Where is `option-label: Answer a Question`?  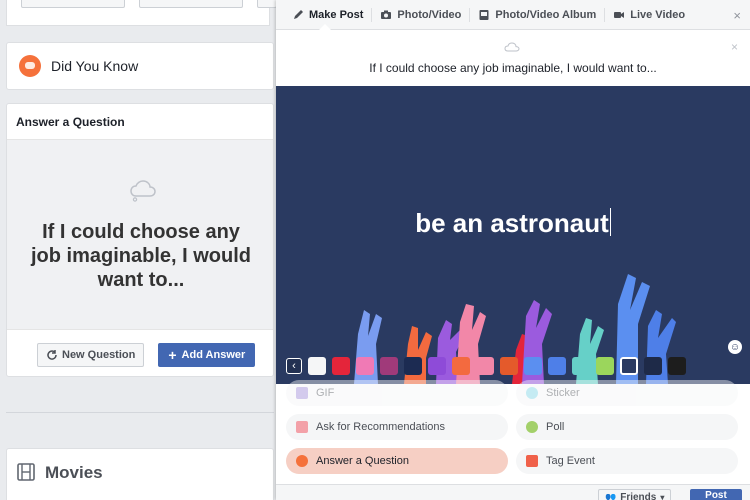 option-label: Answer a Question is located at coordinates (362, 461).